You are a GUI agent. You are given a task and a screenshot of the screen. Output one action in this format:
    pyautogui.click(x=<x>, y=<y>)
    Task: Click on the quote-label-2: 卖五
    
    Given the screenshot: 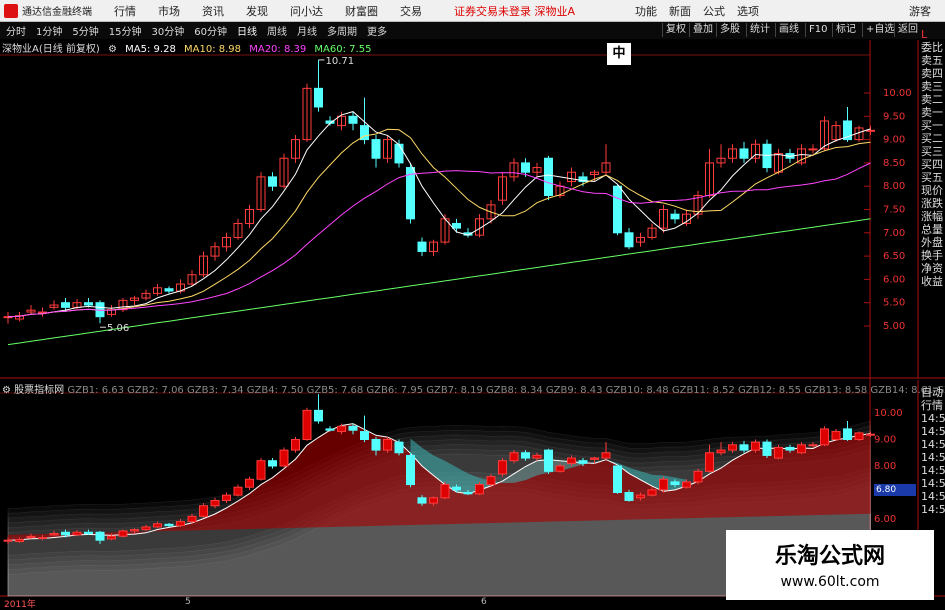 What is the action you would take?
    pyautogui.click(x=932, y=60)
    